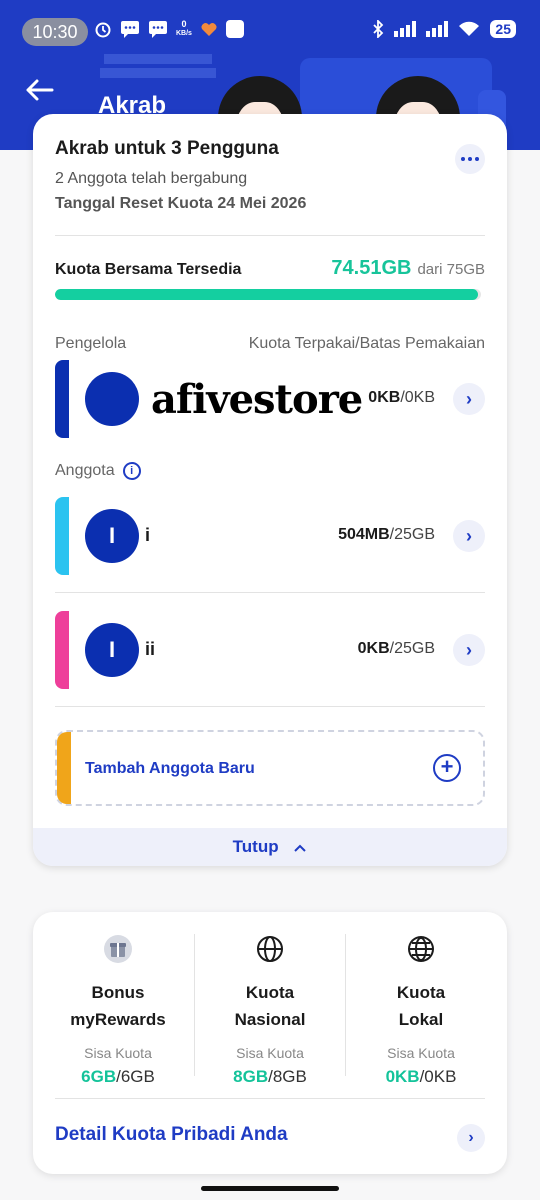 The height and width of the screenshot is (1200, 540). I want to click on members-section-label: Anggota i, so click(98, 471).